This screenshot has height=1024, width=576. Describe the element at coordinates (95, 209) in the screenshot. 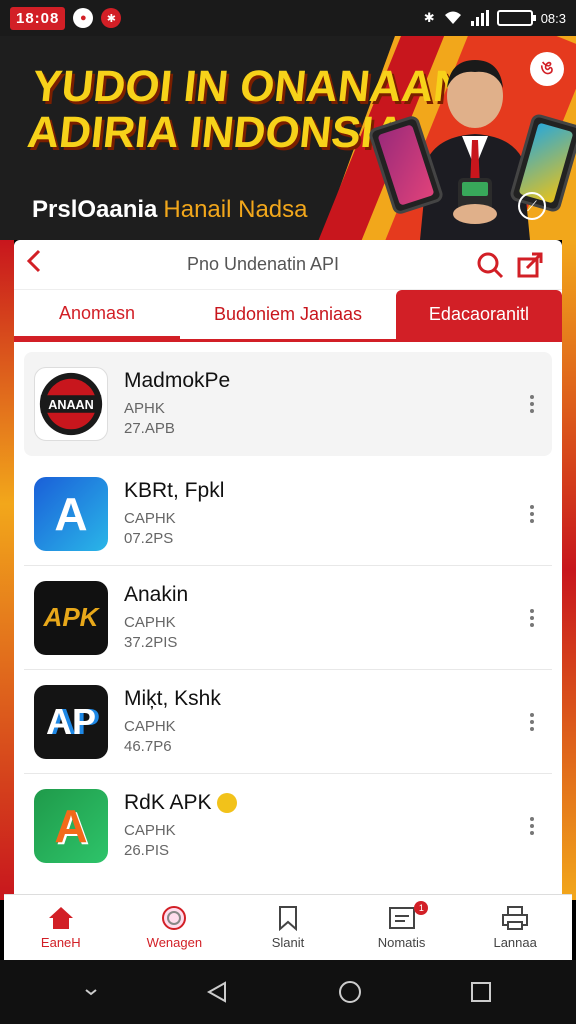

I see `banner-sub-white: PrslOaania` at that location.